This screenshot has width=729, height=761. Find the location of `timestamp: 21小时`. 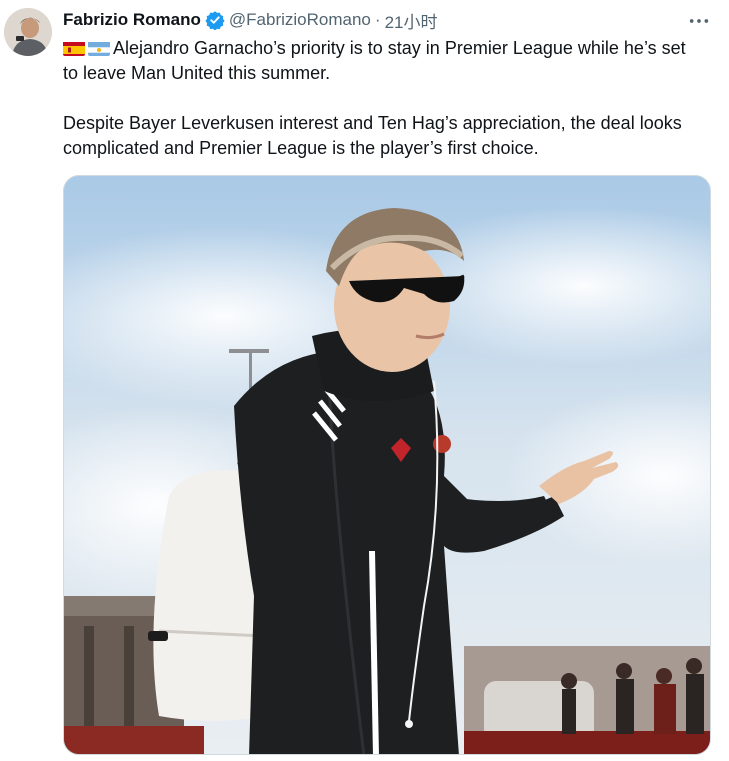

timestamp: 21小时 is located at coordinates (411, 20).